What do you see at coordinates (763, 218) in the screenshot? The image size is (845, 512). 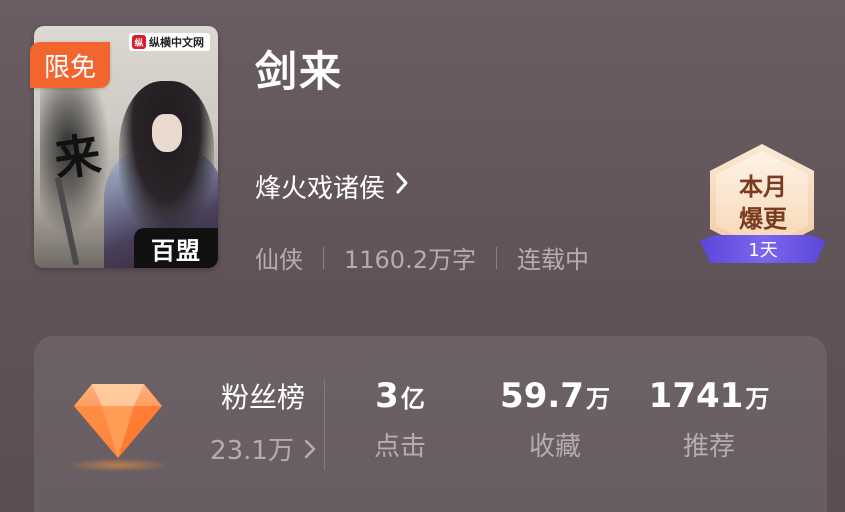 I see `badge-line-2: 爆更` at bounding box center [763, 218].